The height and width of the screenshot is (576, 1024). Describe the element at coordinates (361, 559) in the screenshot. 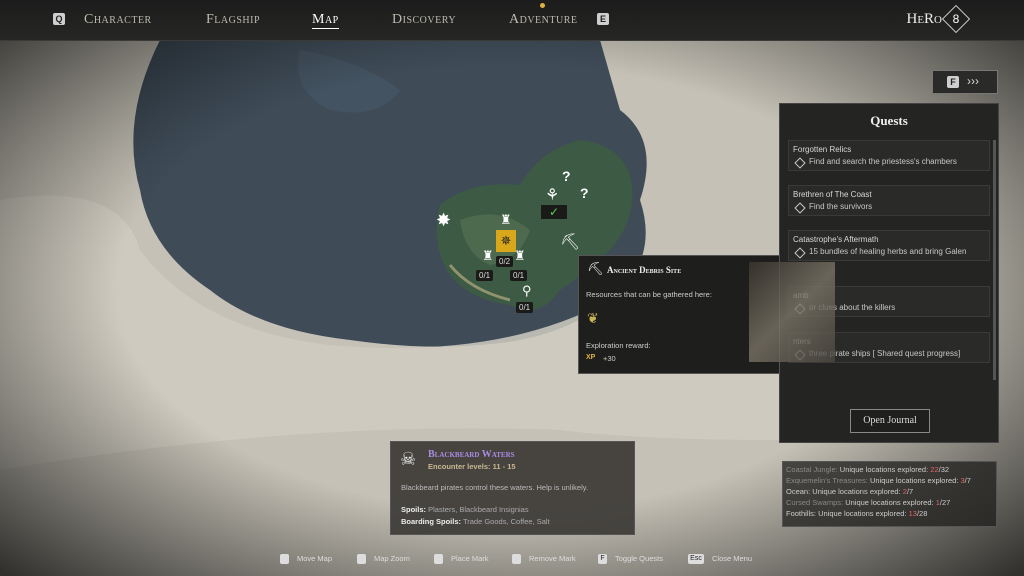

I see `mouse-wheel-icon` at that location.